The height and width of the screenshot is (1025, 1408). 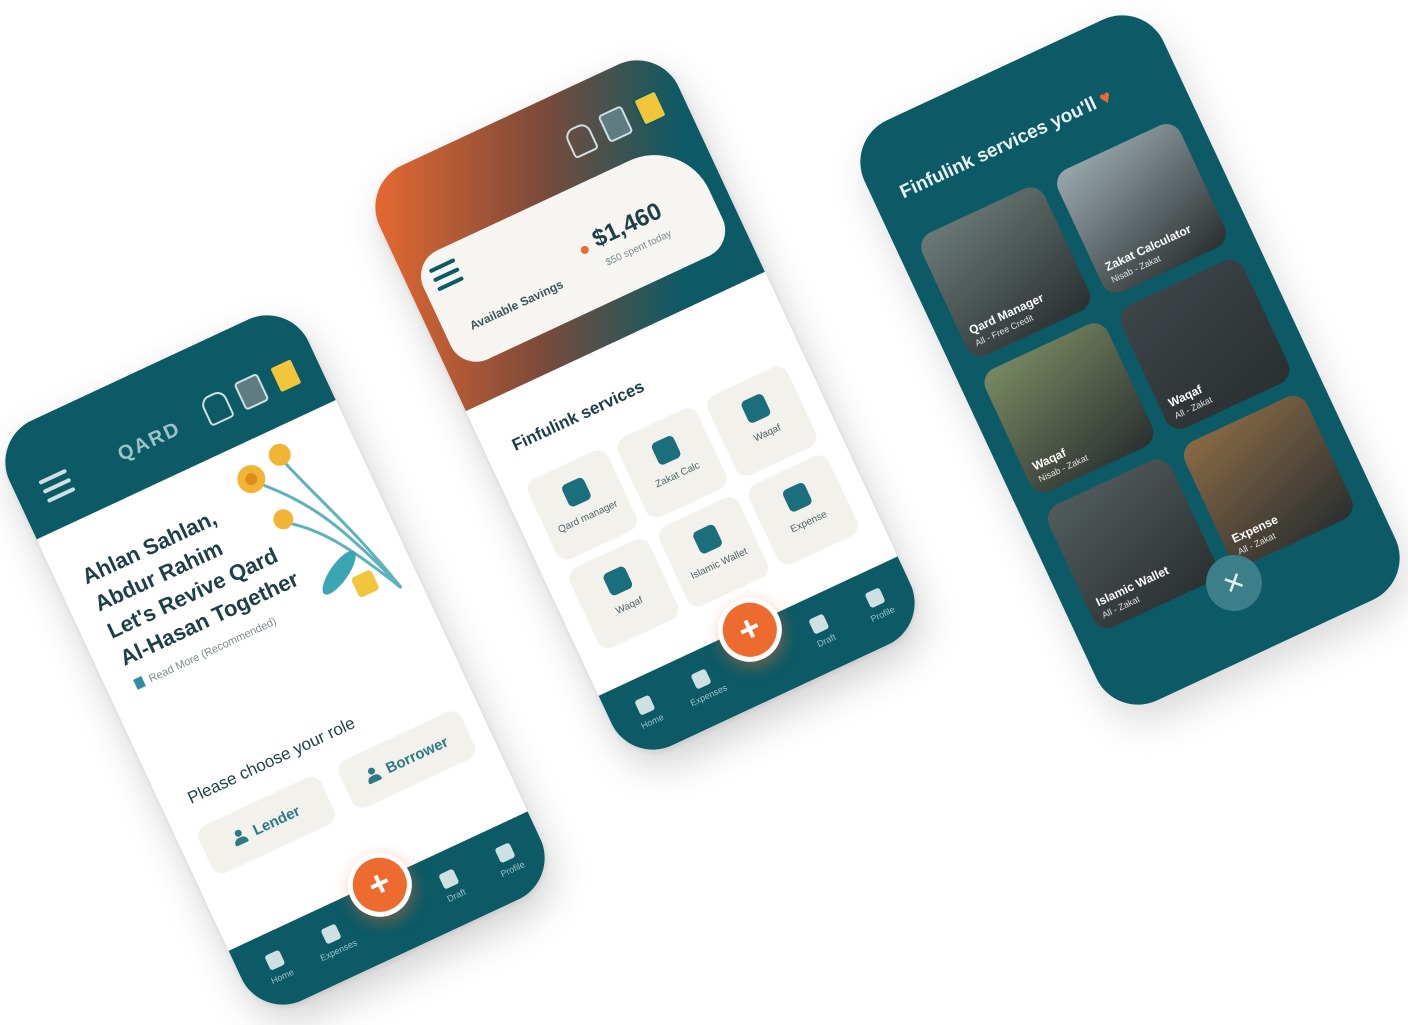 I want to click on heart-icon: ♥, so click(x=1106, y=98).